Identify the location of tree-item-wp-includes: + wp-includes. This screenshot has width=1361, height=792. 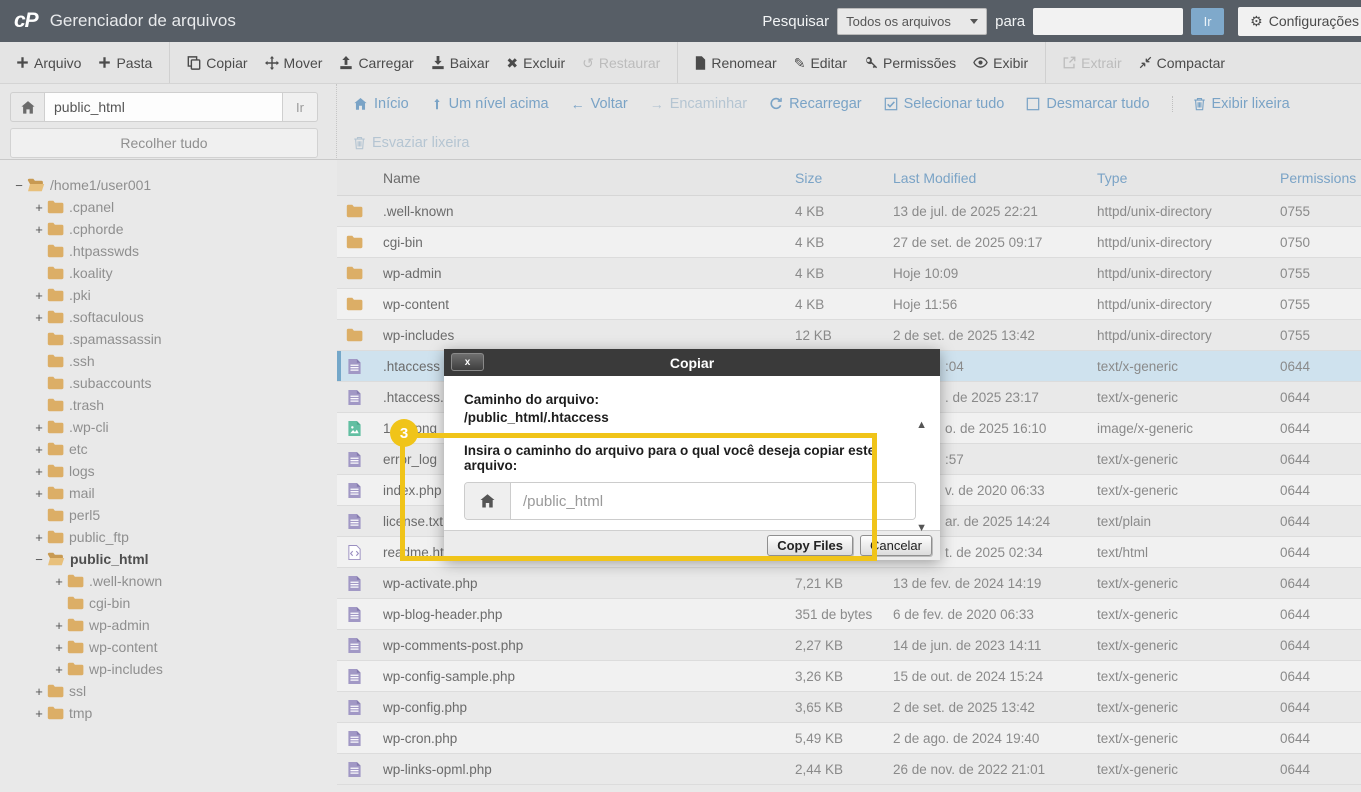
(168, 669).